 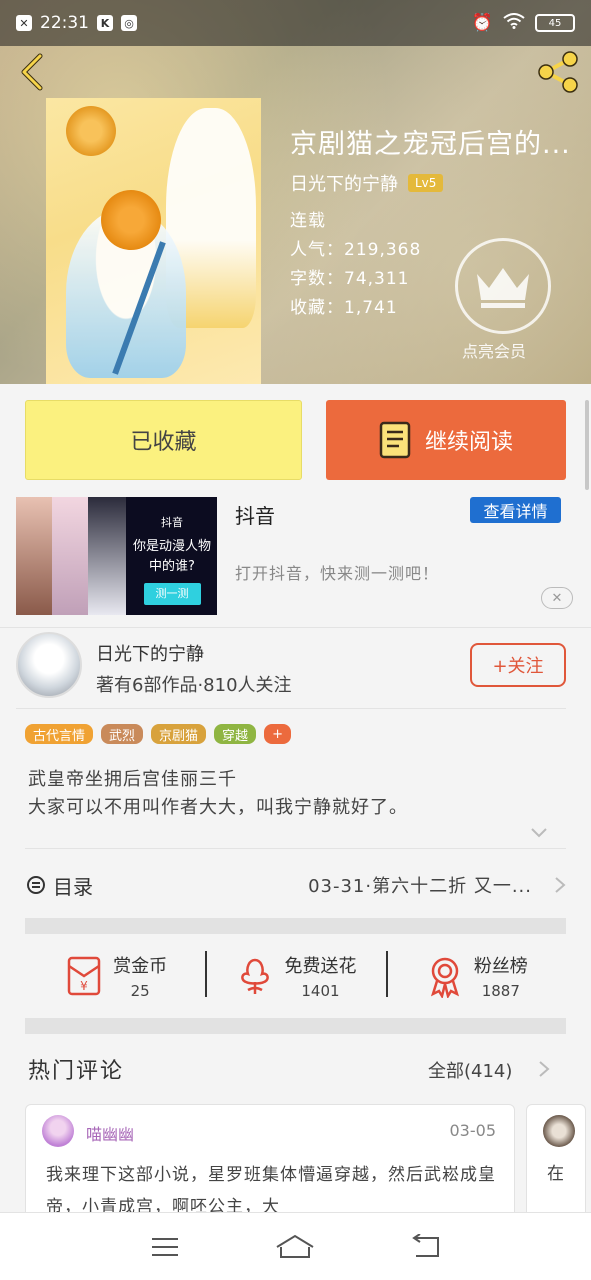 I want to click on ad-title: 抖音, so click(x=255, y=514).